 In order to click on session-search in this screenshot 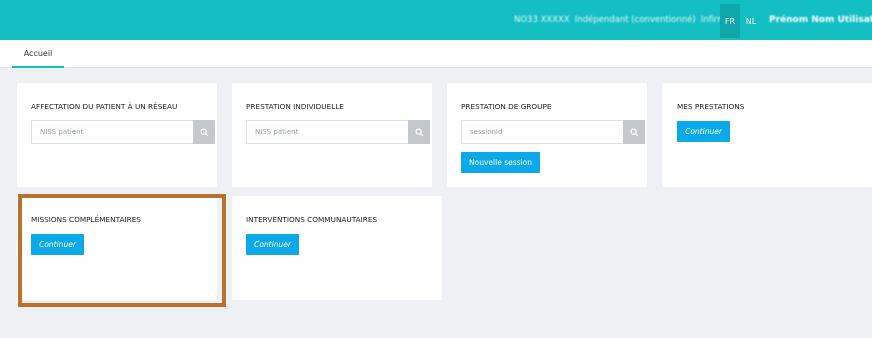, I will do `click(553, 132)`.